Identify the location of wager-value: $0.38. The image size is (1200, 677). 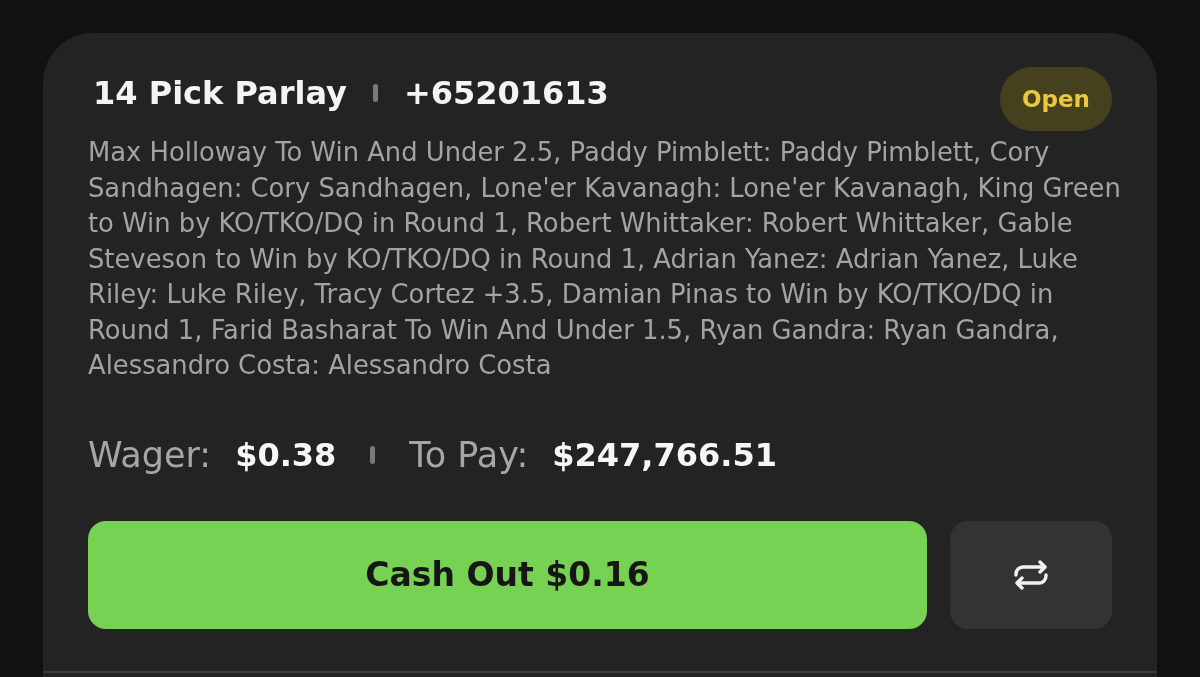
(286, 454).